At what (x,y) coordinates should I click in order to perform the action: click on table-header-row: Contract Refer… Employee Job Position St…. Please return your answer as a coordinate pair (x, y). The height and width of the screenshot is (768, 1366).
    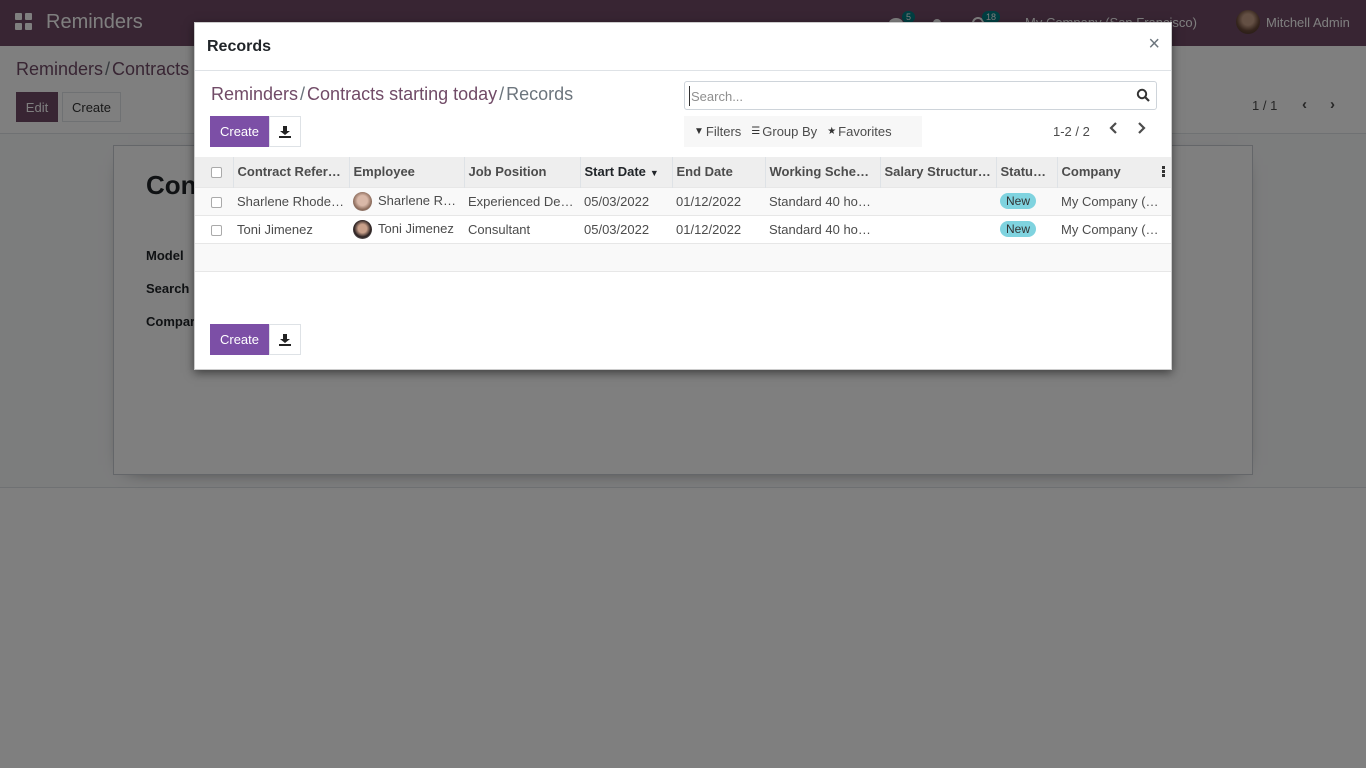
    Looking at the image, I should click on (683, 172).